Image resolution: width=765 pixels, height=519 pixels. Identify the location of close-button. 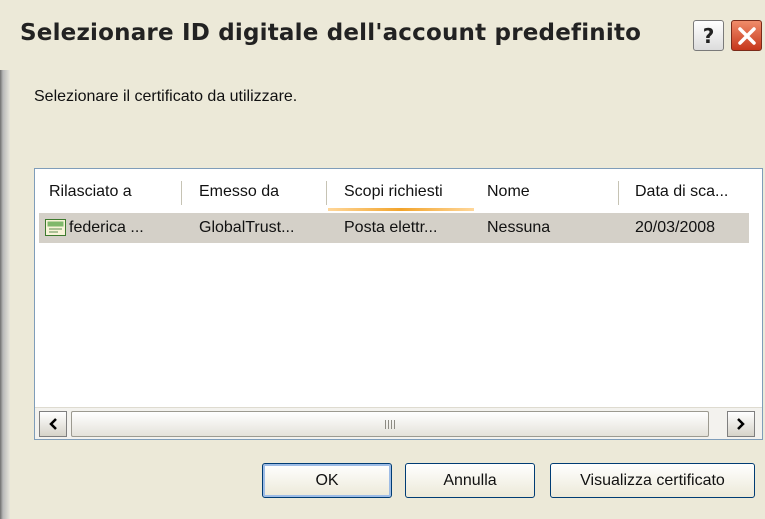
(746, 35).